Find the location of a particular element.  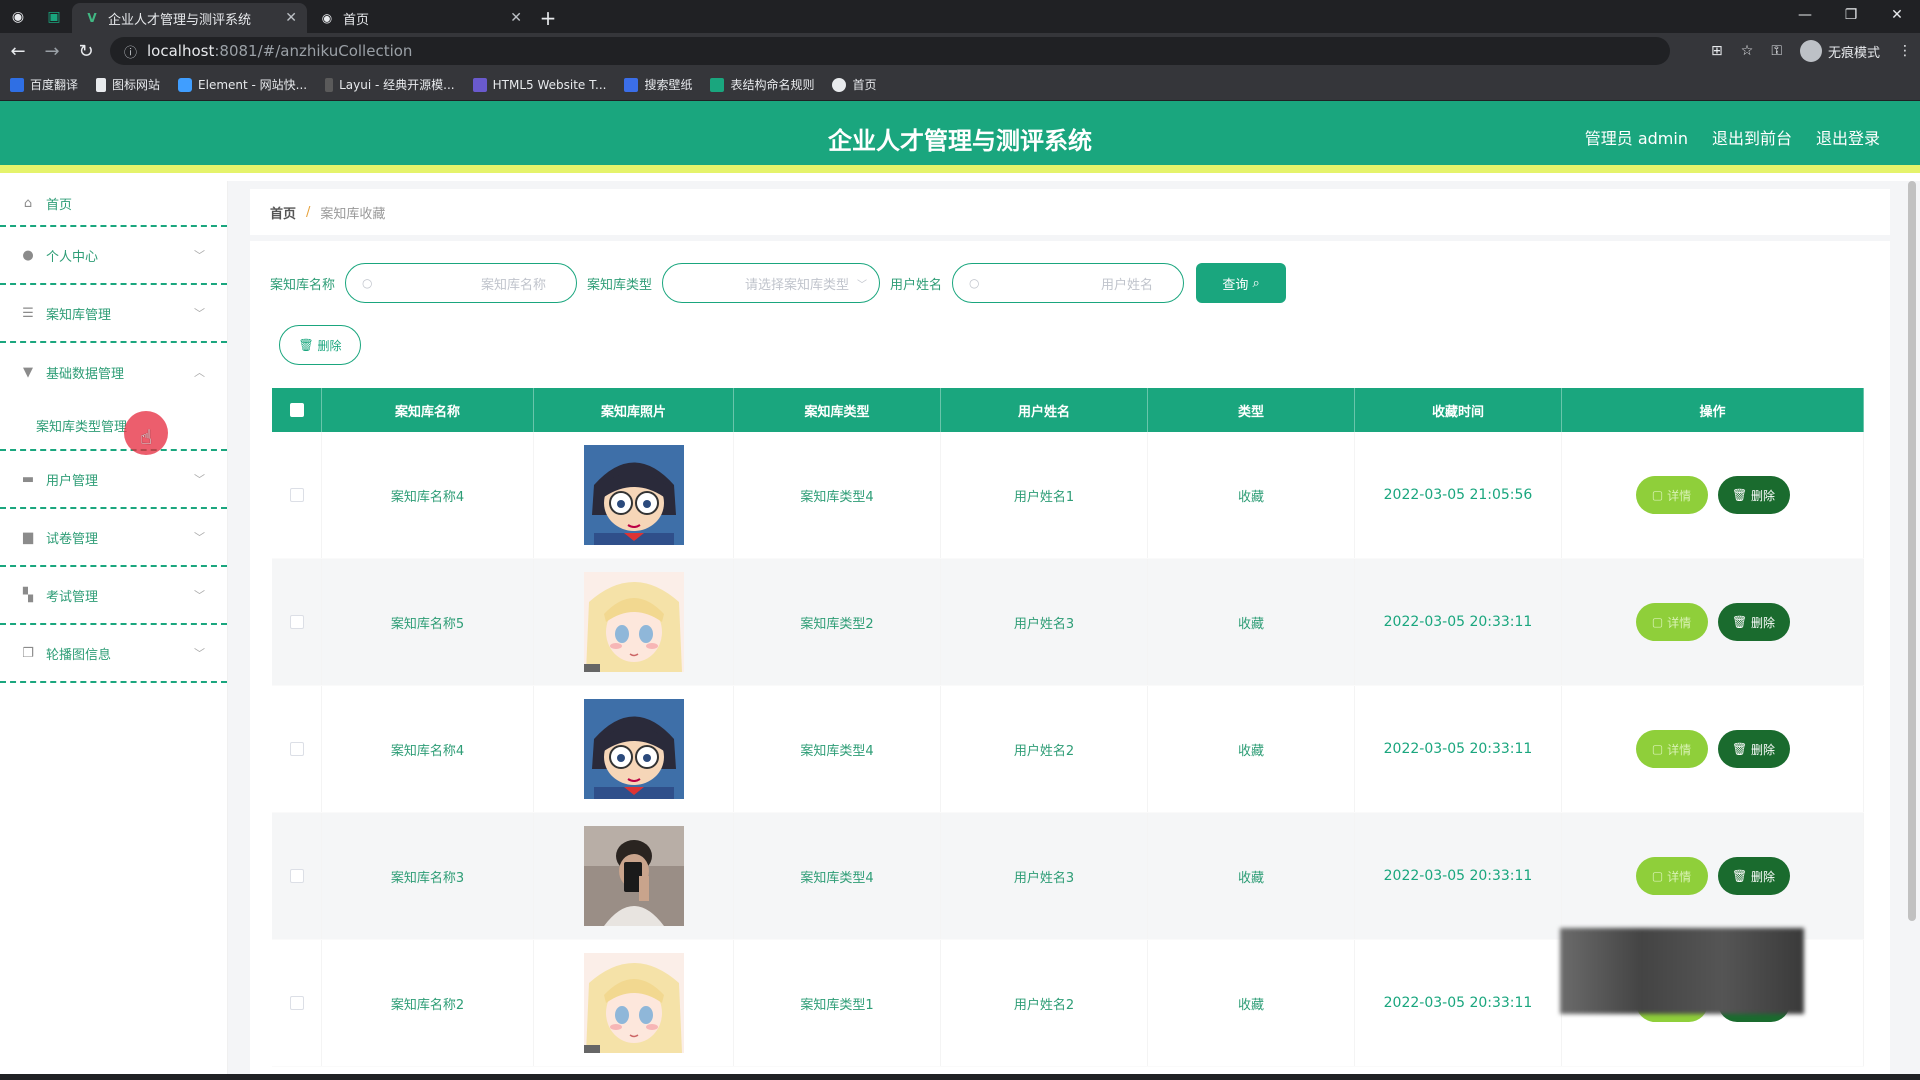

back-icon: ← is located at coordinates (18, 51).